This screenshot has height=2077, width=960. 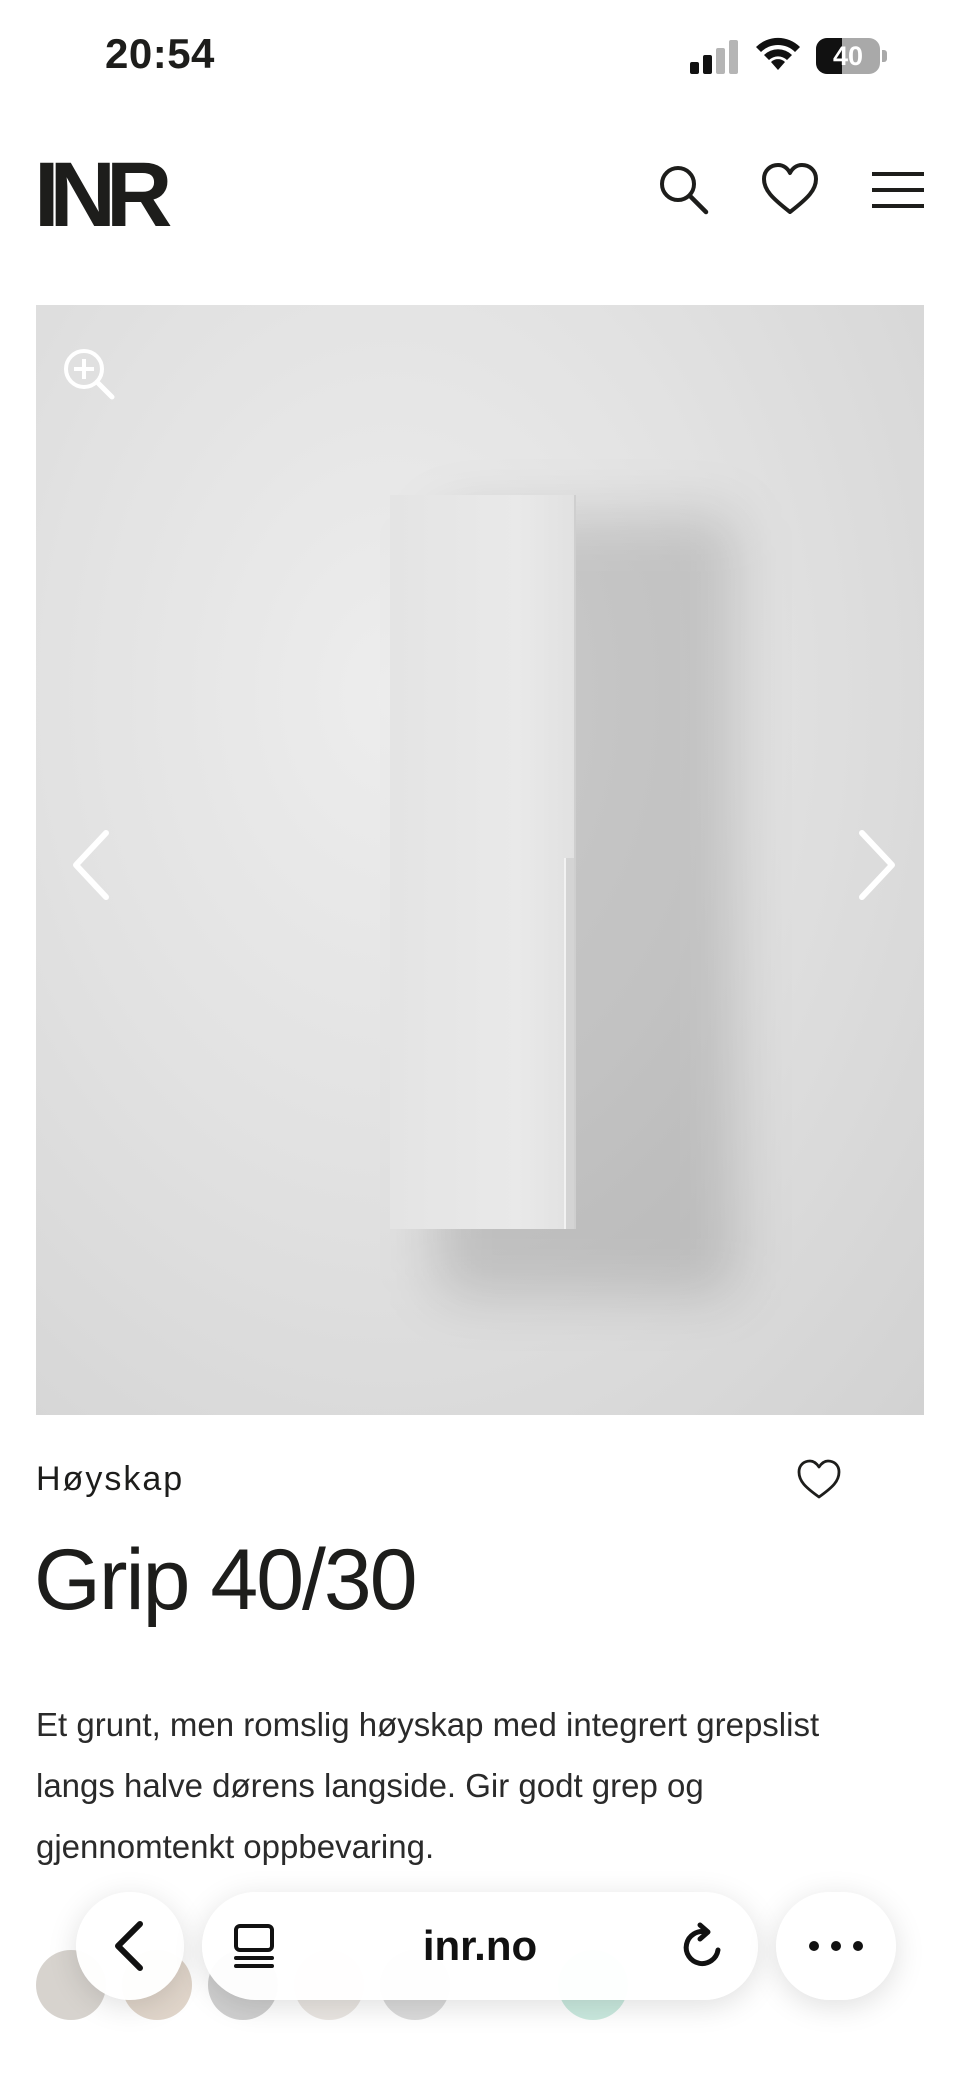 I want to click on browser-toolbar: inr.no, so click(x=480, y=1950).